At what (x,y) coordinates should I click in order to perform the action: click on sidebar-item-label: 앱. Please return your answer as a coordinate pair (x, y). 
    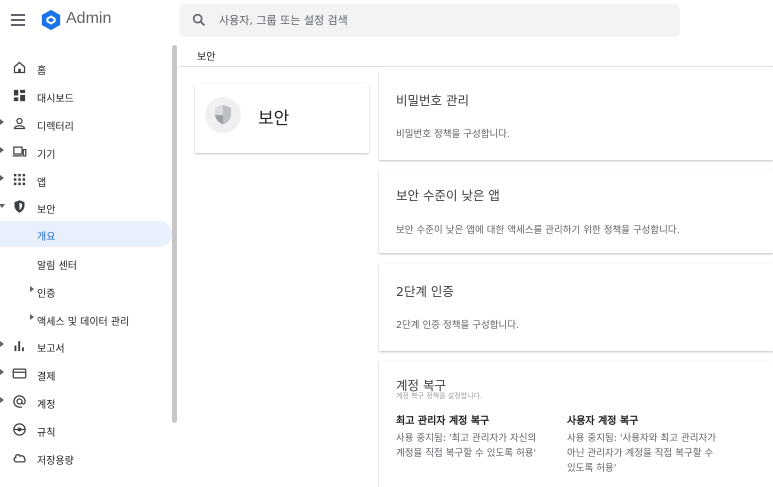
    Looking at the image, I should click on (42, 183).